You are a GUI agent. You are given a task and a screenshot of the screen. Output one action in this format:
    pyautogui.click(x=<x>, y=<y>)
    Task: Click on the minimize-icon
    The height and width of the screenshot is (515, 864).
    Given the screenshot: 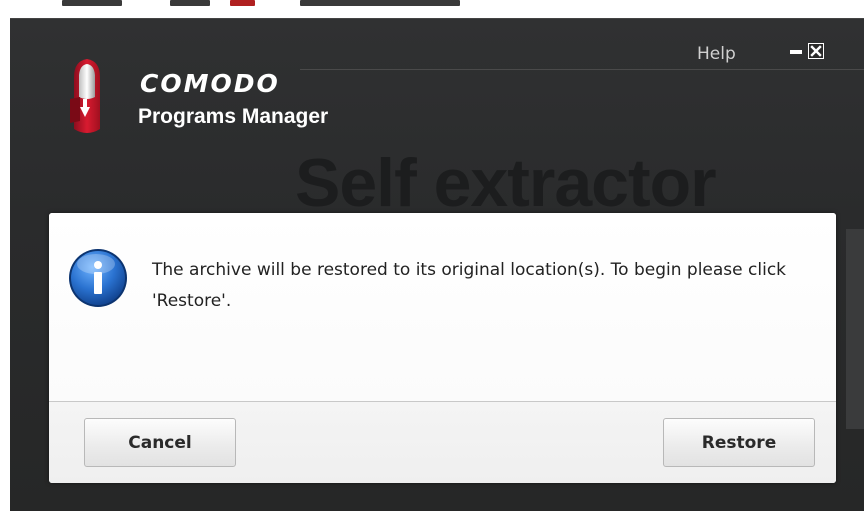 What is the action you would take?
    pyautogui.click(x=796, y=52)
    